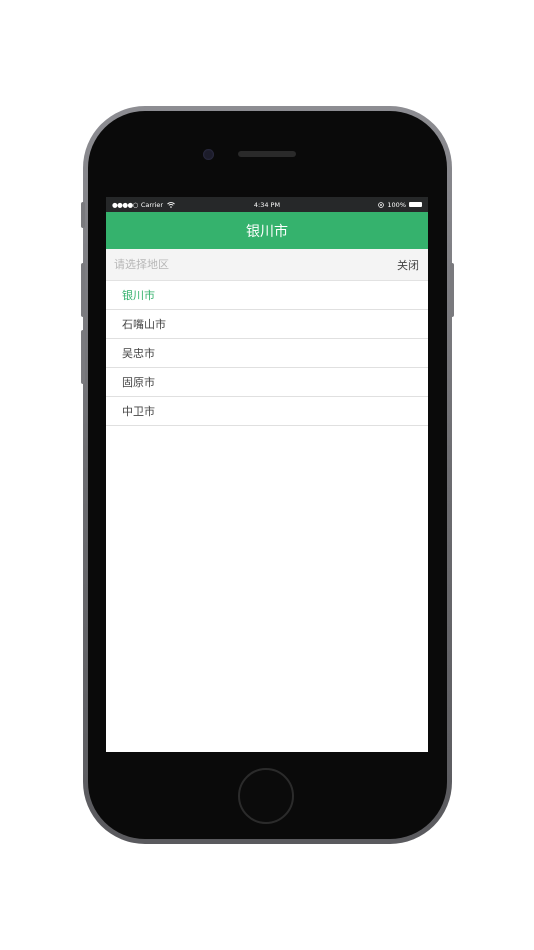 This screenshot has height=950, width=534. I want to click on list-item: 吴忠市, so click(267, 353).